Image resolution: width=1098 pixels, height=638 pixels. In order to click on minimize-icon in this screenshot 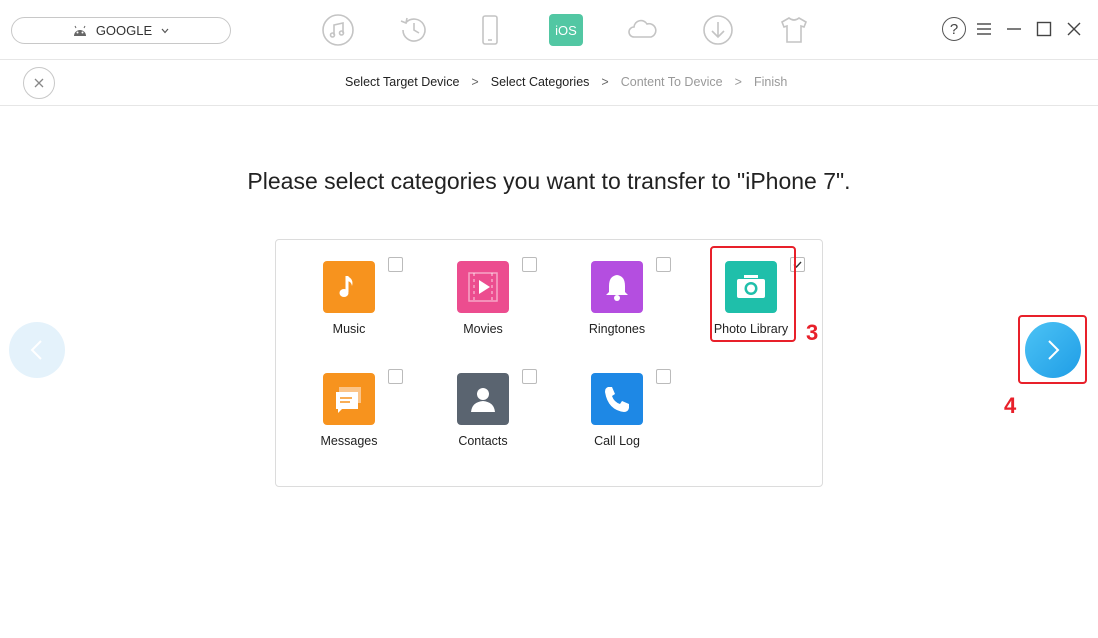, I will do `click(1014, 29)`.